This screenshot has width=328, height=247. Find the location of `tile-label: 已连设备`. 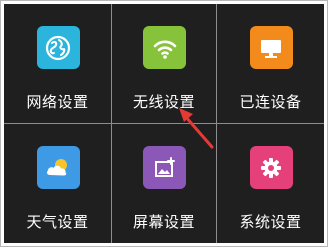

tile-label: 已连设备 is located at coordinates (270, 102).